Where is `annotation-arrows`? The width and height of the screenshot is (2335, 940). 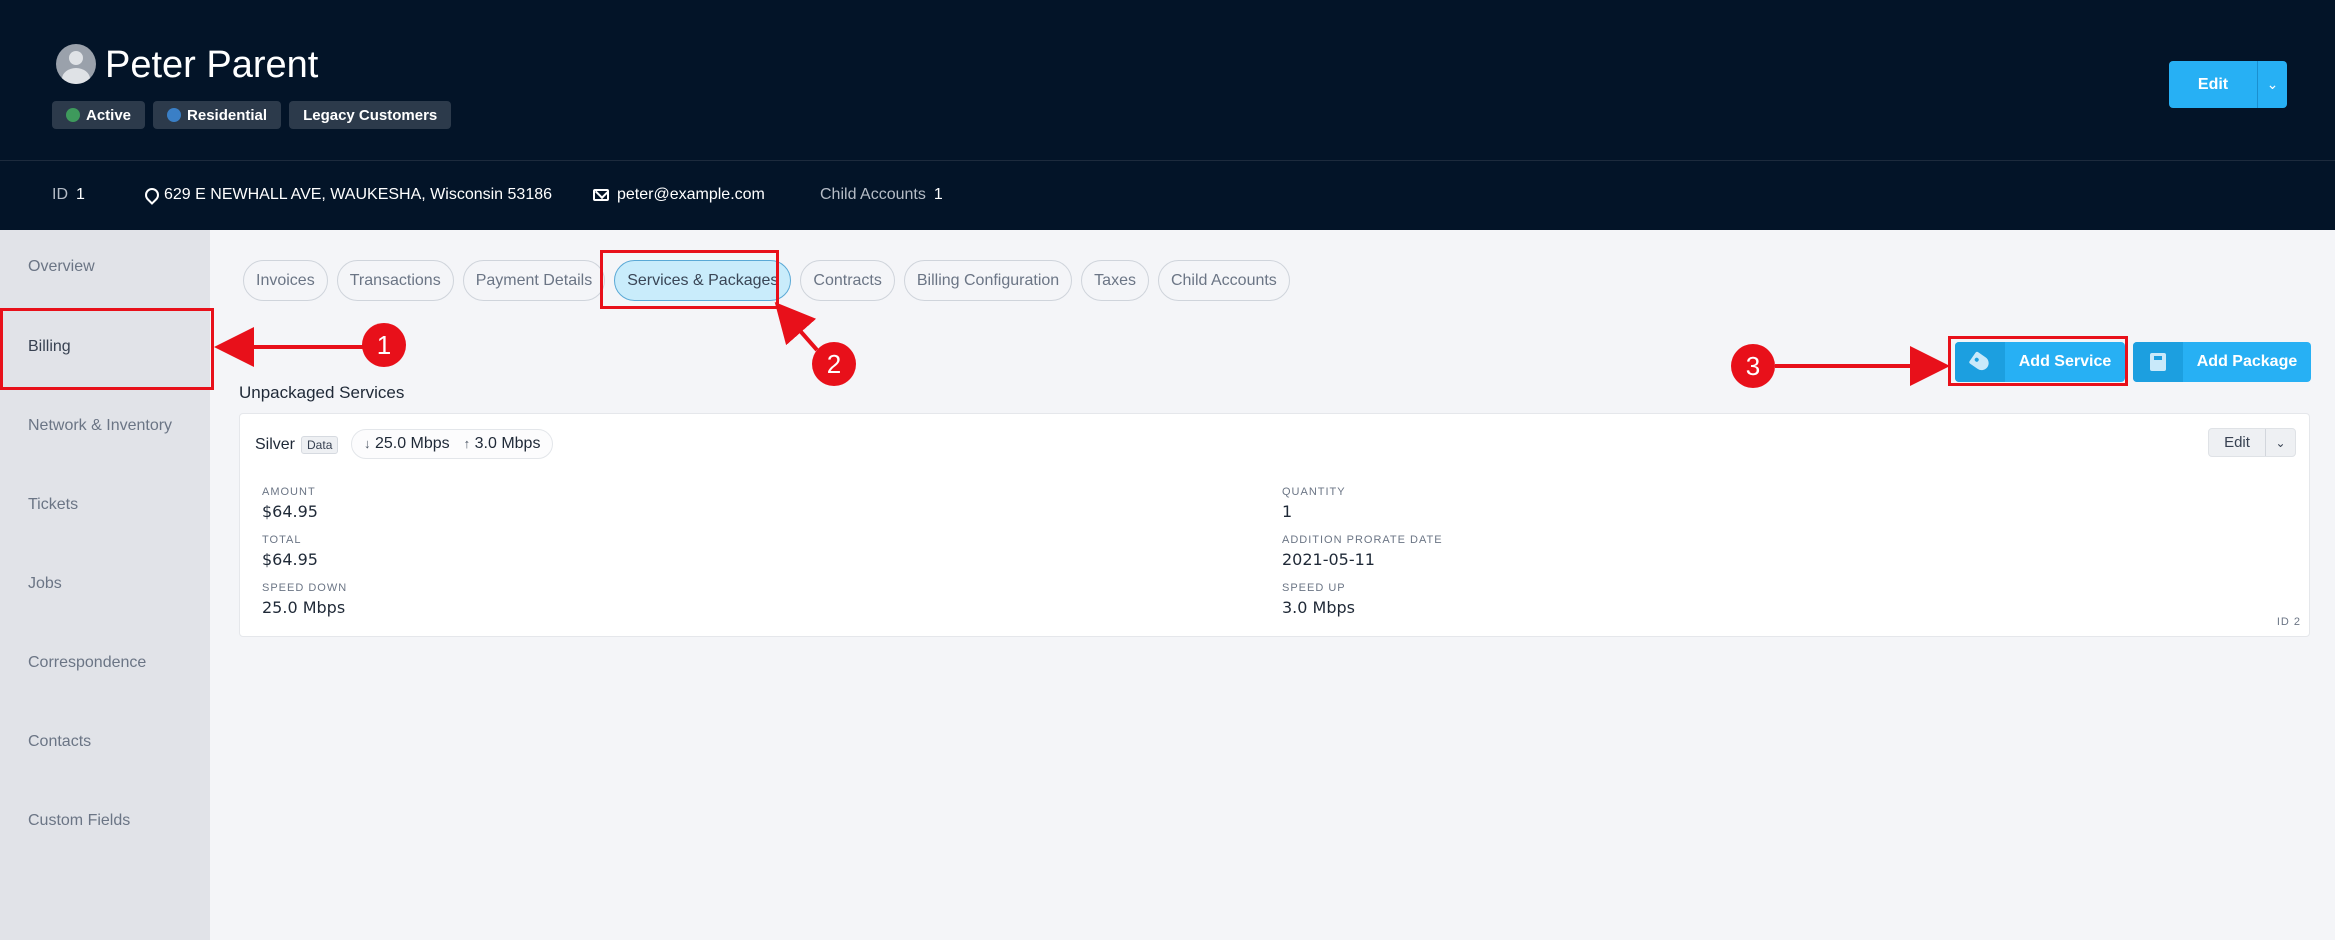
annotation-arrows is located at coordinates (1082, 343).